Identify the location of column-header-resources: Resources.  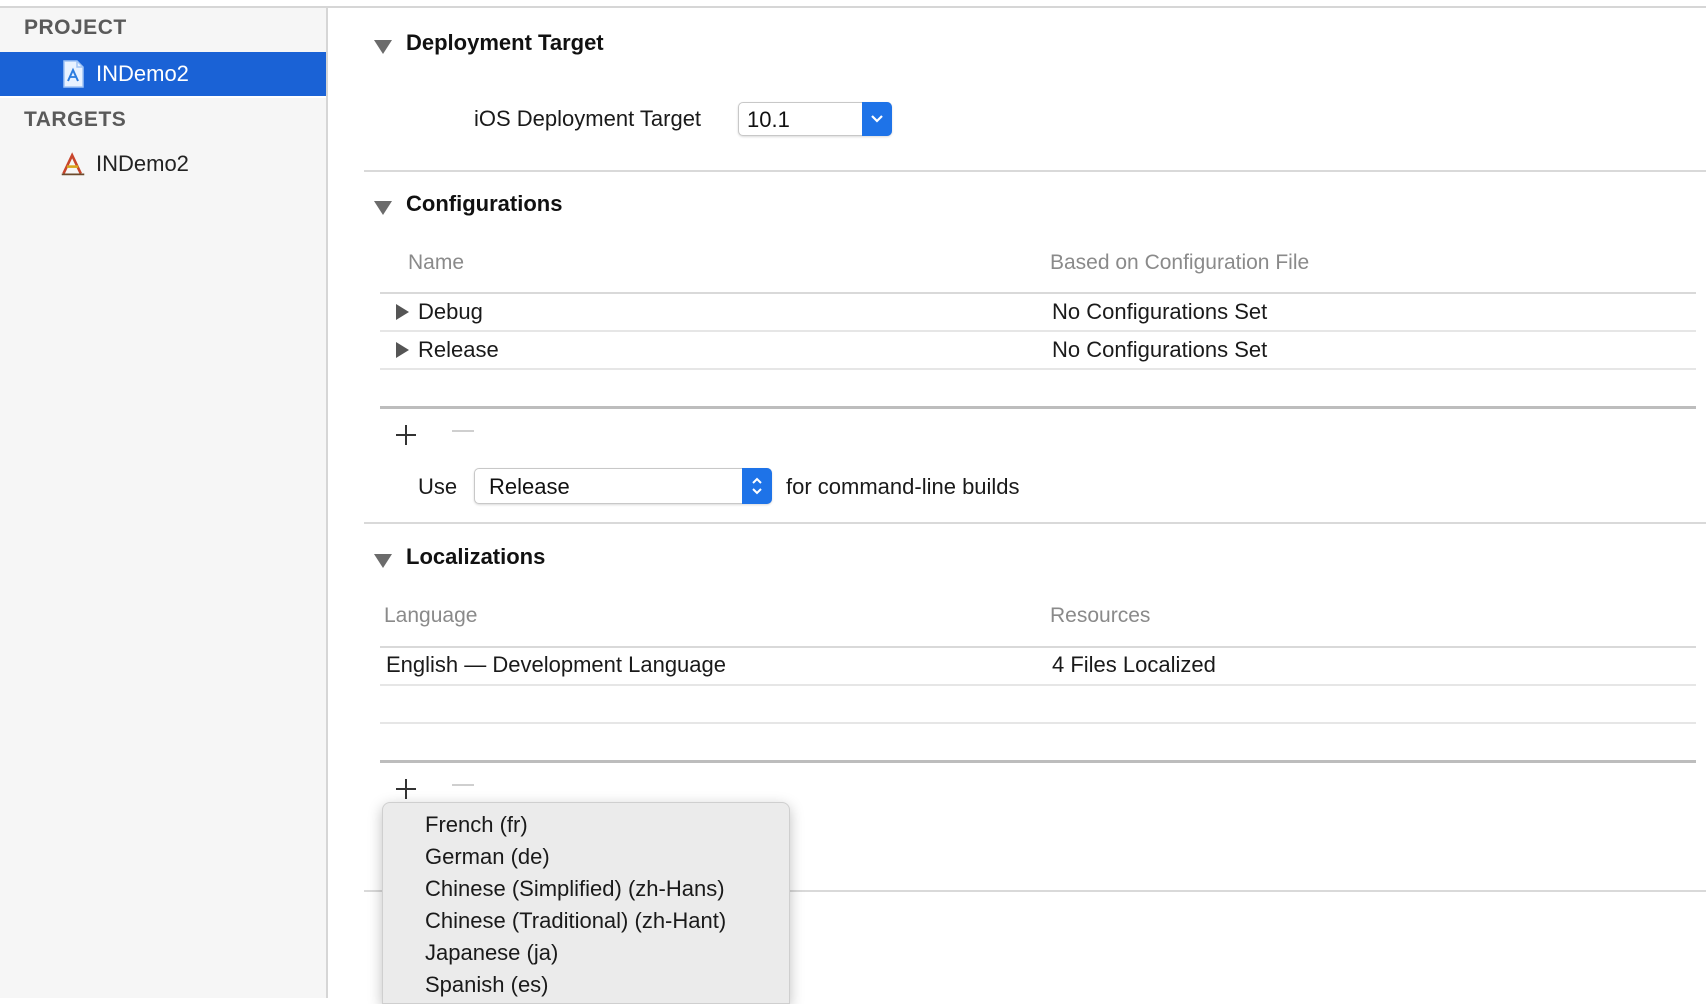
(1100, 616).